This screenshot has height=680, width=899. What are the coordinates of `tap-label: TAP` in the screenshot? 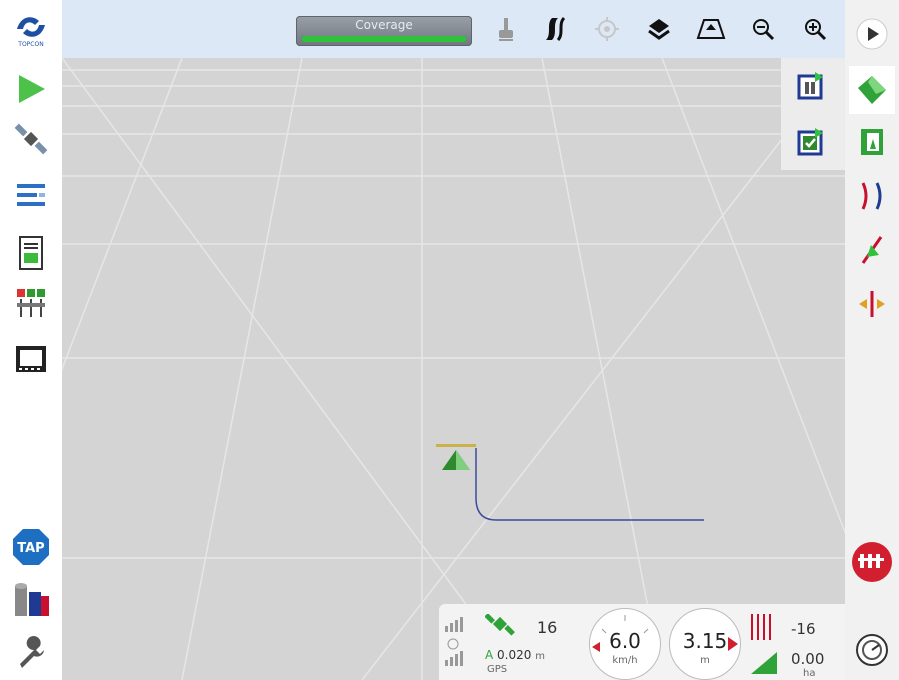 It's located at (30, 548).